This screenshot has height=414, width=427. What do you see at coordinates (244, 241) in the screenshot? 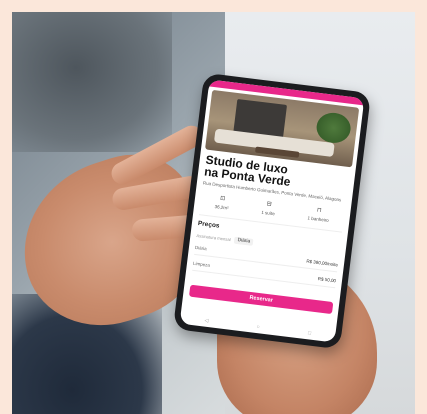
I see `tab-daily: Diária` at bounding box center [244, 241].